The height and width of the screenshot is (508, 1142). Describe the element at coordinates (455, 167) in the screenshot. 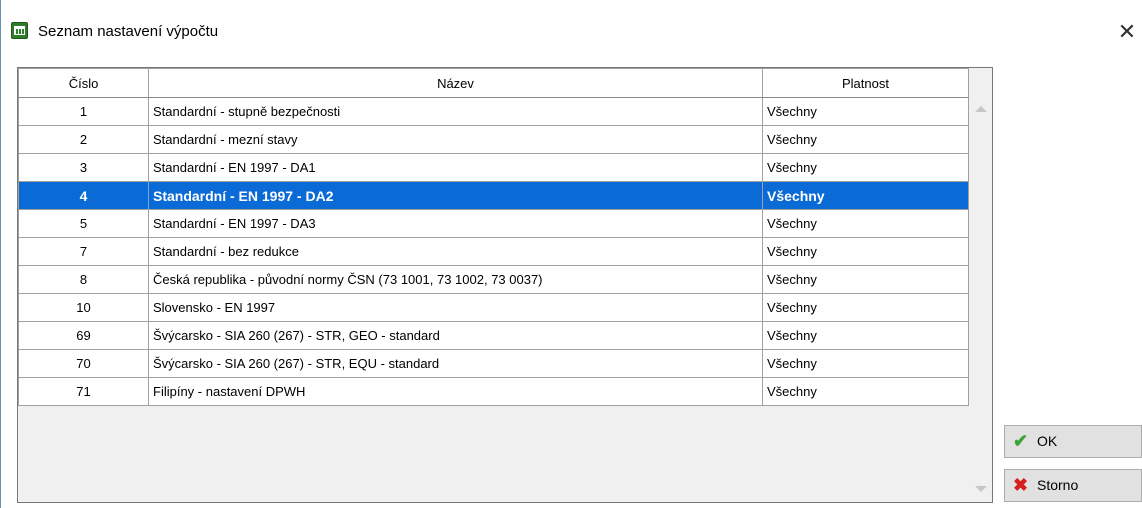

I see `cell-name: Standardní - EN 1997 - DA1` at that location.